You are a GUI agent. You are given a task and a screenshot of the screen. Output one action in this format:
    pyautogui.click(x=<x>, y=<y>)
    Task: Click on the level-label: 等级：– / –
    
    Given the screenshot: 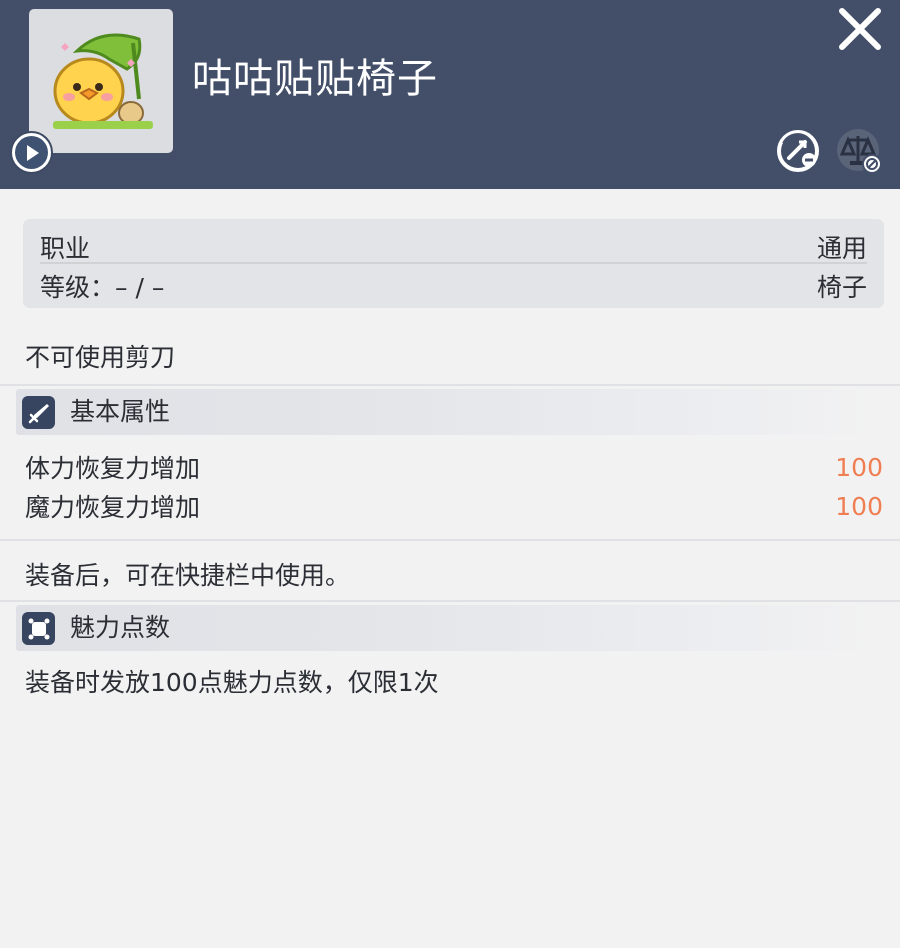 What is the action you would take?
    pyautogui.click(x=102, y=287)
    